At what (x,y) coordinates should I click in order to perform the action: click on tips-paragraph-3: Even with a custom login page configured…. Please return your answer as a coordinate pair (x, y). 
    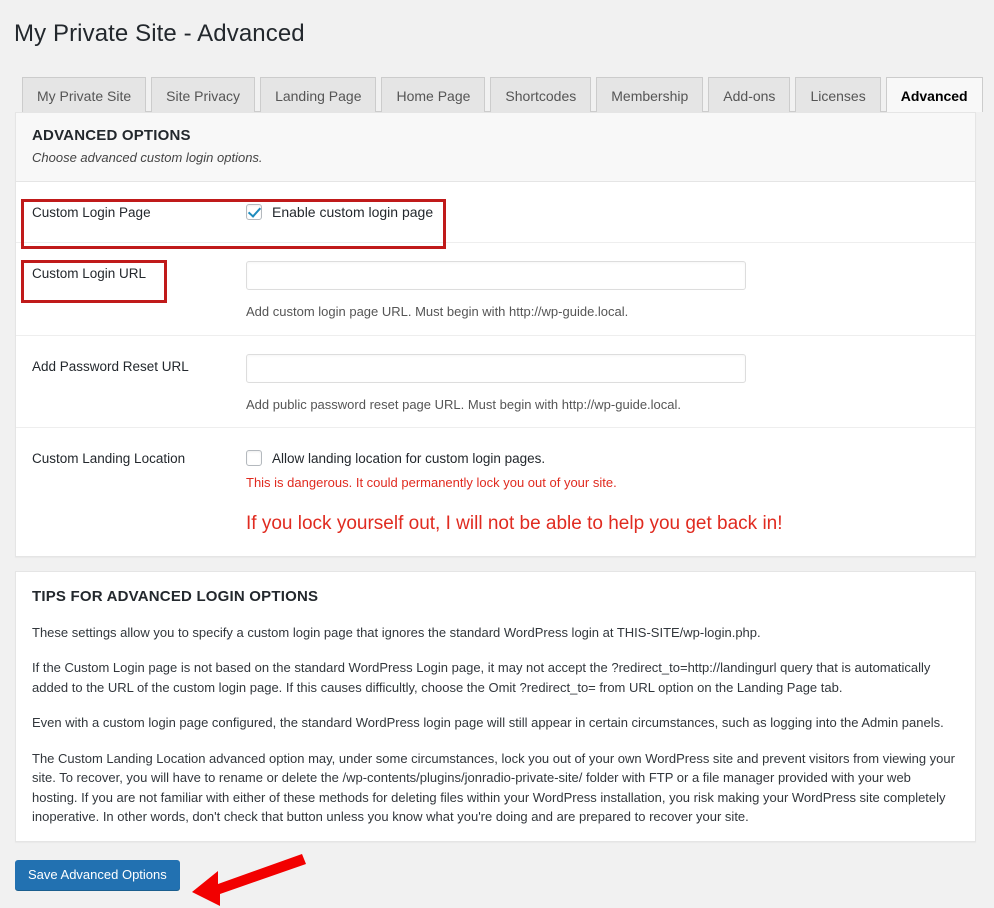
    Looking at the image, I should click on (488, 723).